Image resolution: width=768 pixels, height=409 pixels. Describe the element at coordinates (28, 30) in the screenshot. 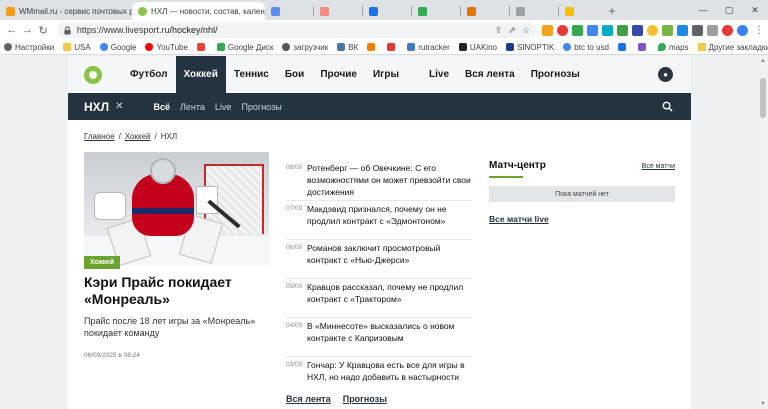

I see `forward-arrow-icon: →` at that location.